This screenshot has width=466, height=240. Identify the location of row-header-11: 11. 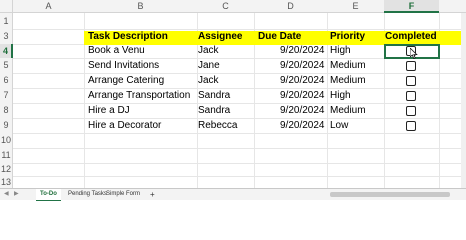
(6, 155).